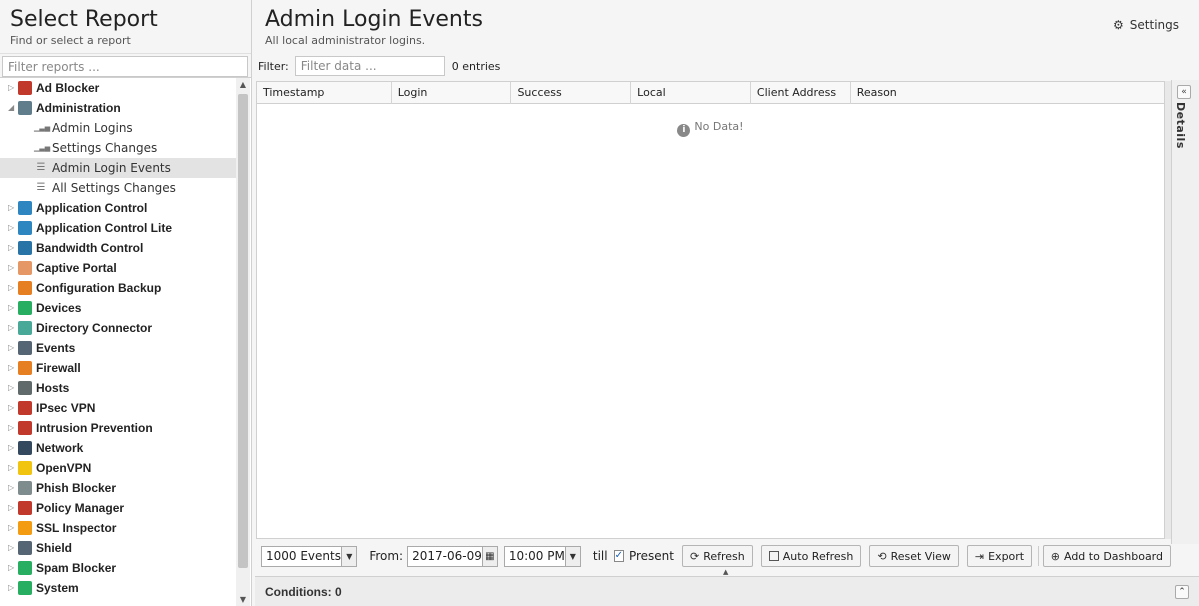 The width and height of the screenshot is (1199, 606). Describe the element at coordinates (125, 66) in the screenshot. I see `report-filter-input` at that location.